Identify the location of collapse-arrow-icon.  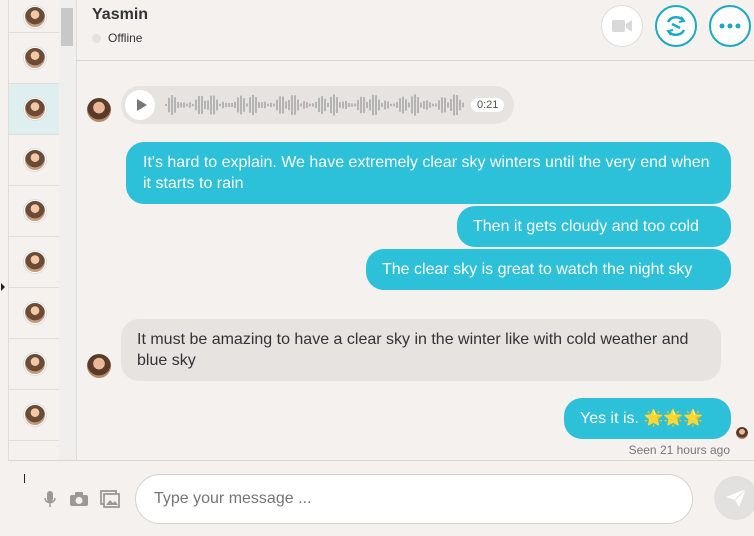
(3, 287).